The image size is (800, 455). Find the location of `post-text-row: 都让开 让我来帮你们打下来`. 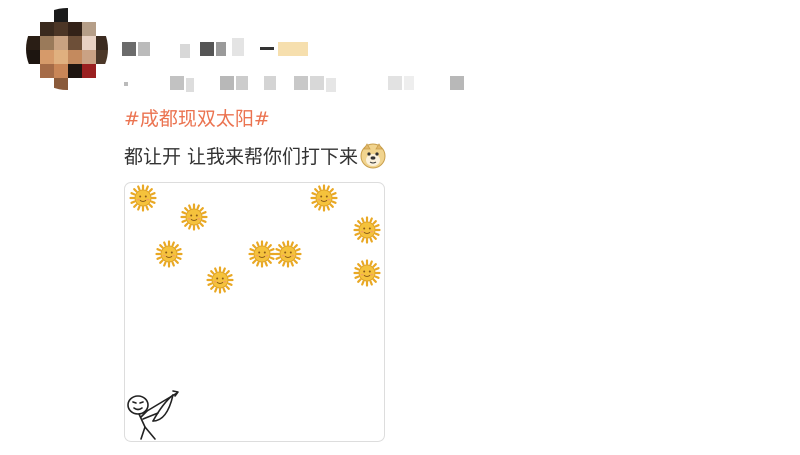

post-text-row: 都让开 让我来帮你们打下来 is located at coordinates (255, 155).